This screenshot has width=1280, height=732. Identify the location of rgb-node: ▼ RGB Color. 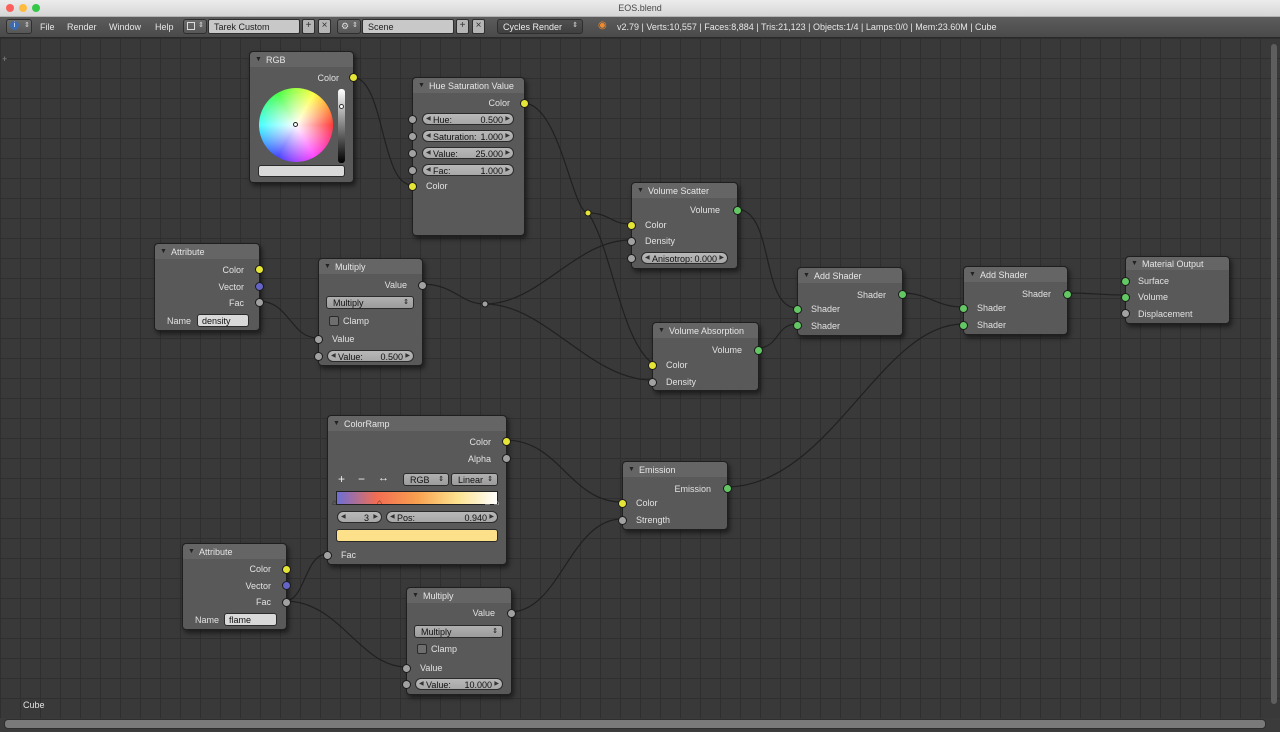
(303, 117).